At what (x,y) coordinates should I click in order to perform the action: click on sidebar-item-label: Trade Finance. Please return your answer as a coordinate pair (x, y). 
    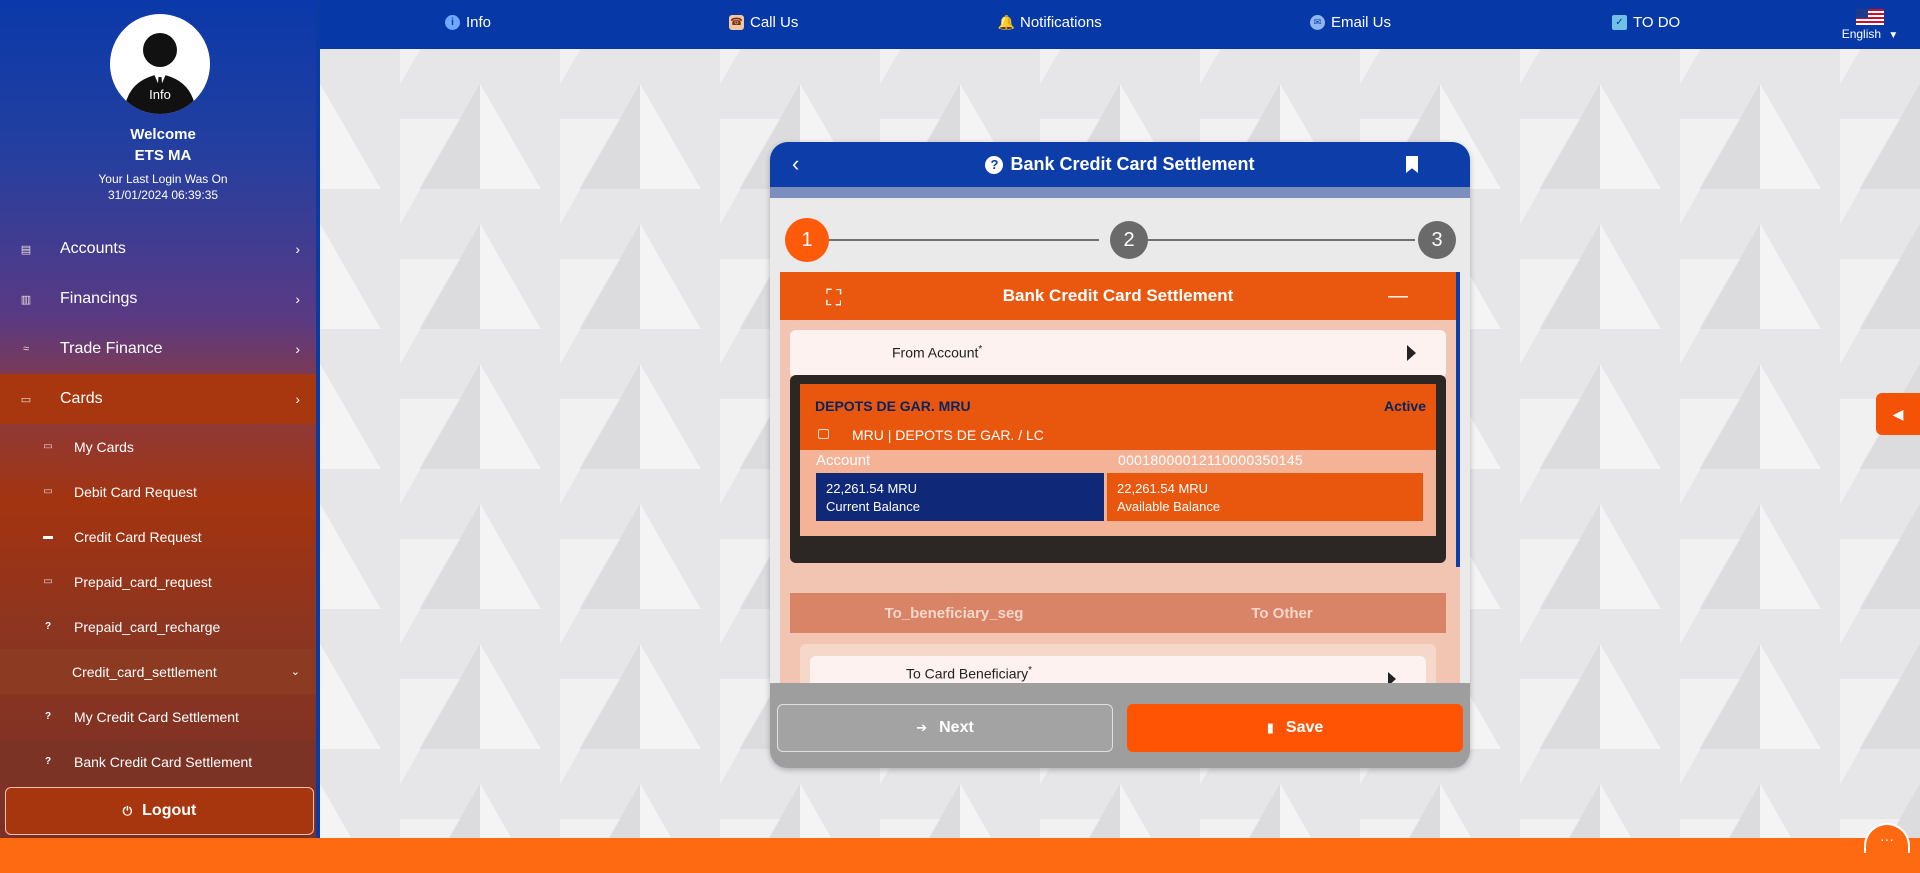
    Looking at the image, I should click on (111, 348).